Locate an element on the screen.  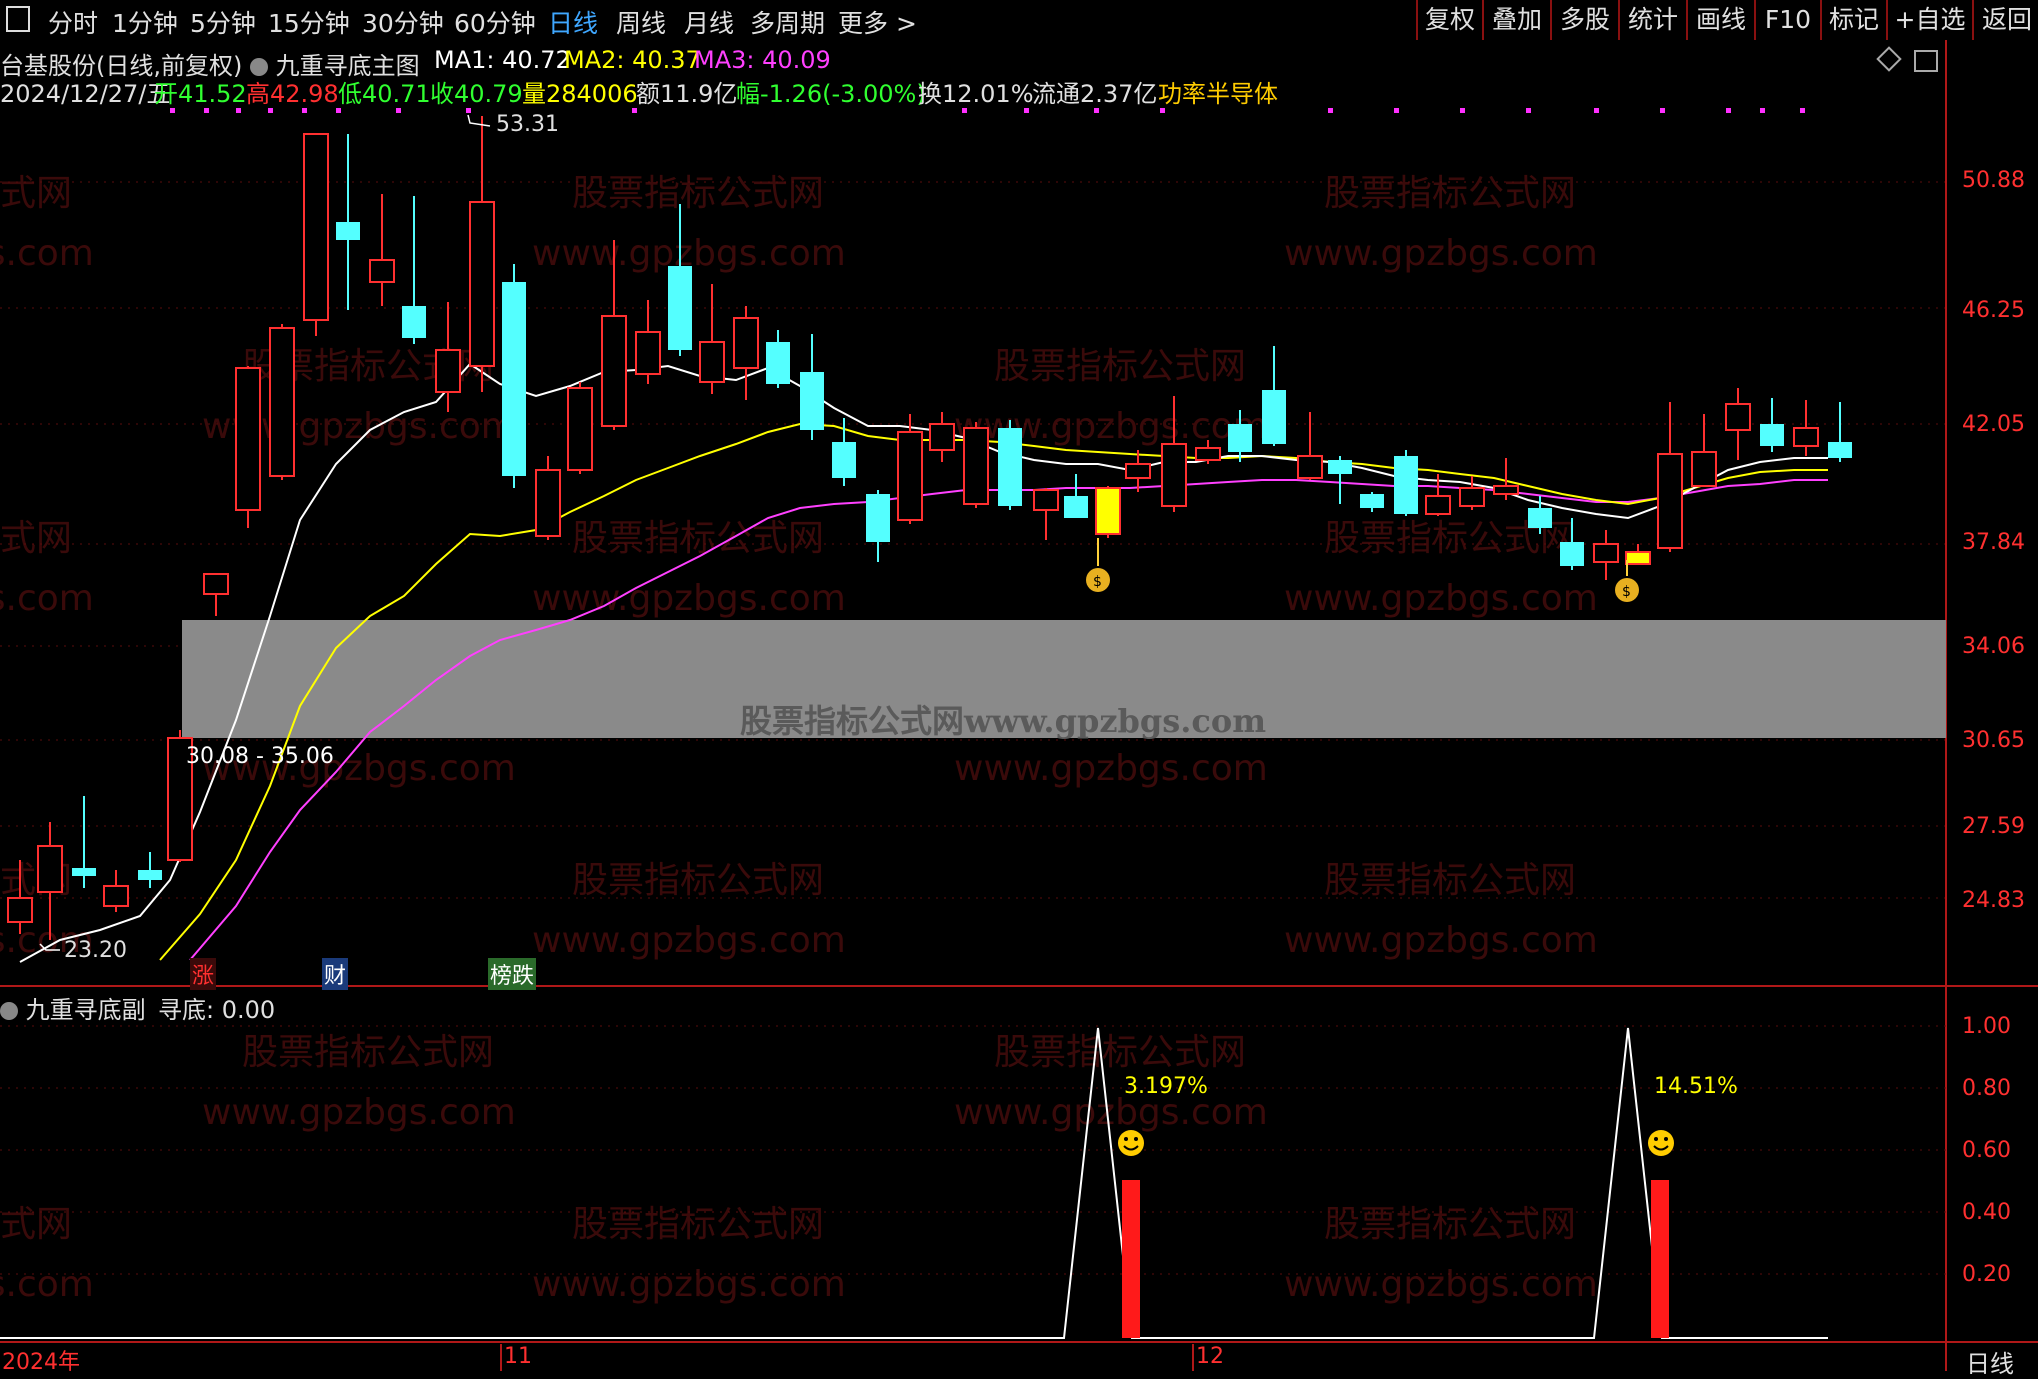
high-value: 高42.98 is located at coordinates (292, 94).